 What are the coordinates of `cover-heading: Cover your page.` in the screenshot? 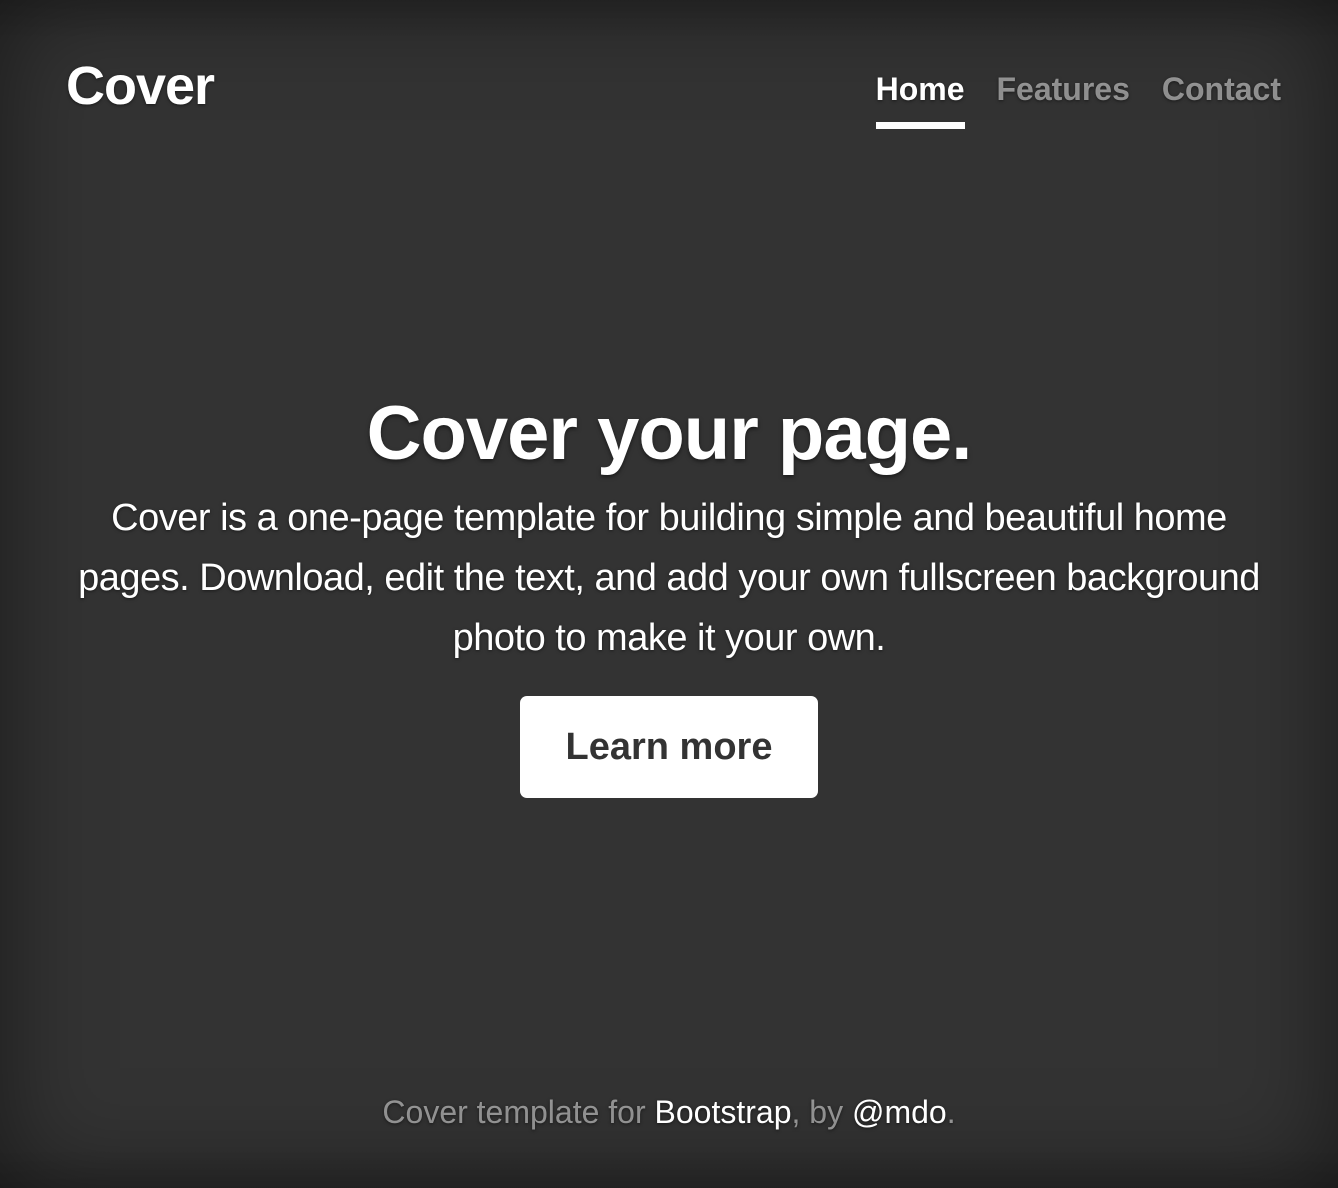 It's located at (669, 433).